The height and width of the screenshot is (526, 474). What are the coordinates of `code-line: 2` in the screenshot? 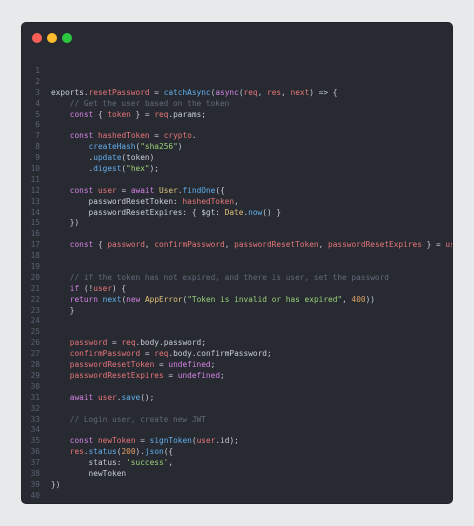 It's located at (237, 82).